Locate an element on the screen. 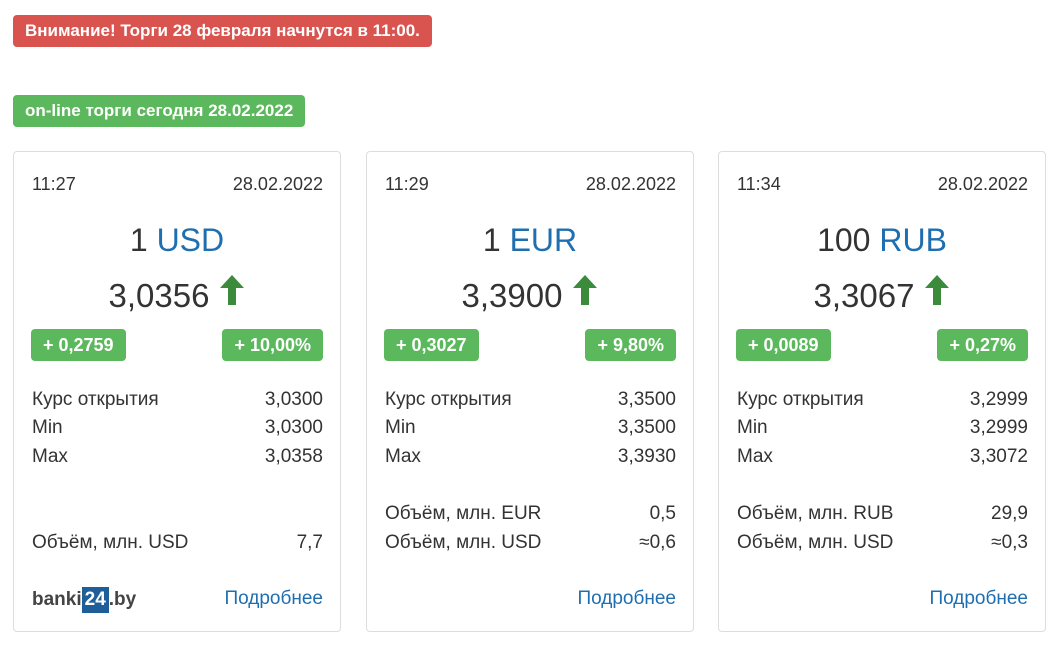  stat-value: 3,0358 is located at coordinates (293, 456).